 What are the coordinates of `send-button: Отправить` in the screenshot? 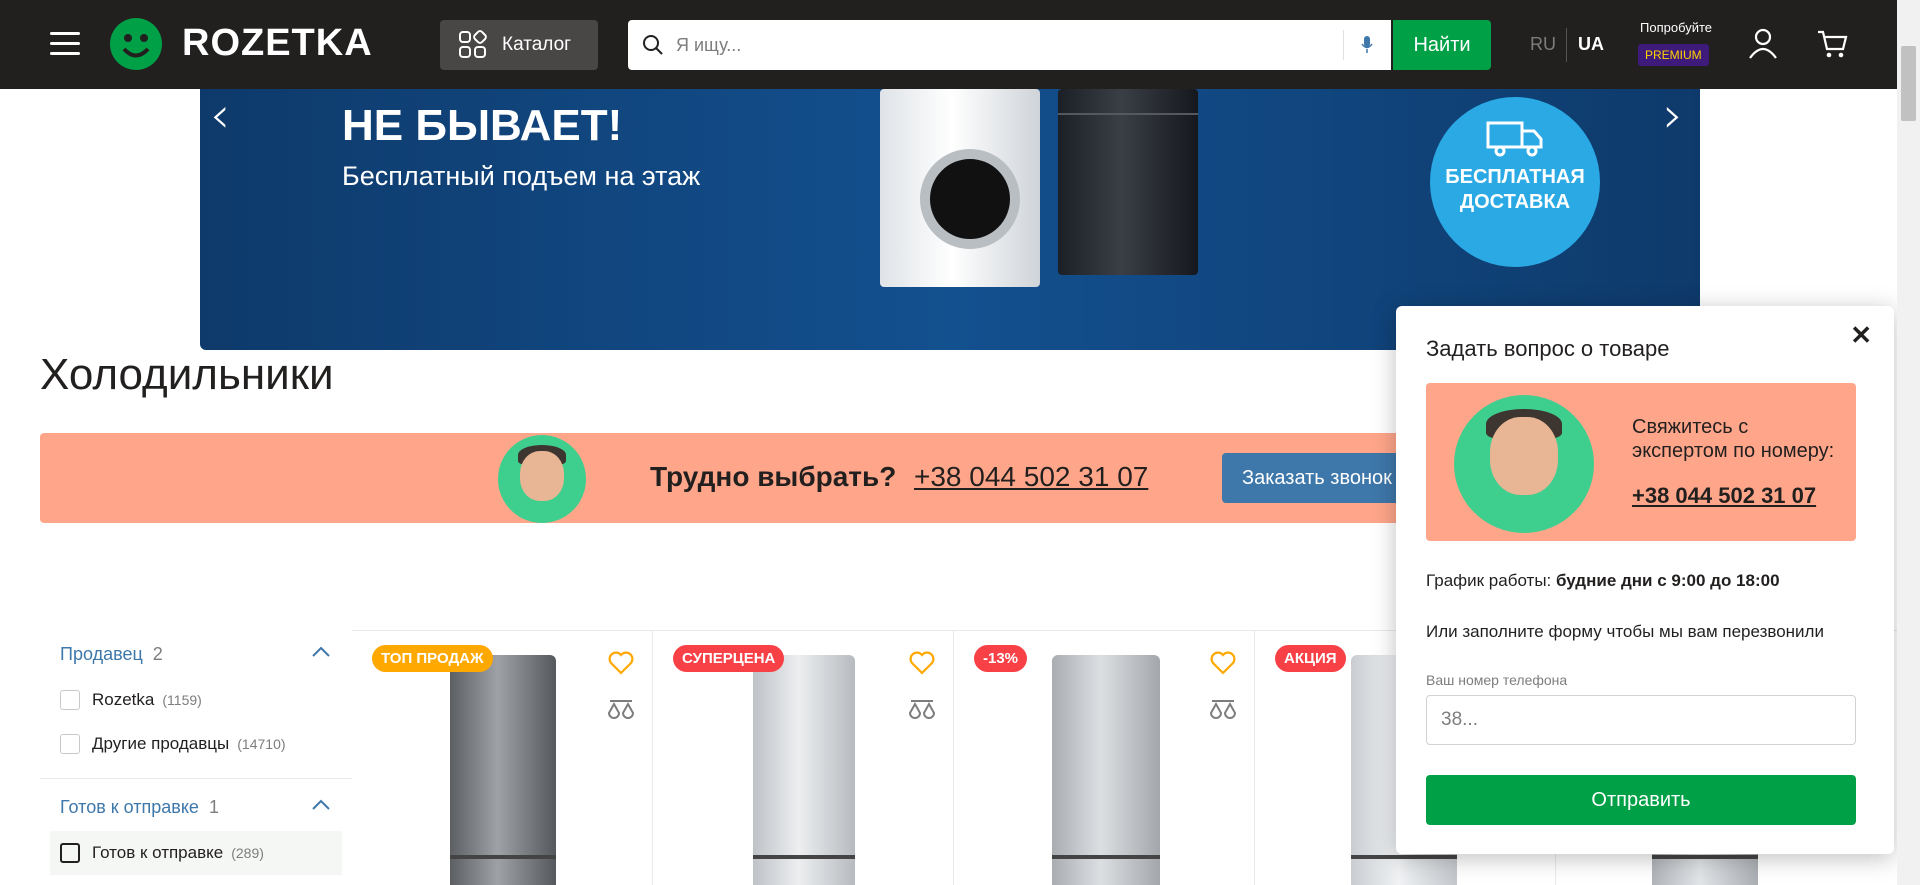 It's located at (1641, 800).